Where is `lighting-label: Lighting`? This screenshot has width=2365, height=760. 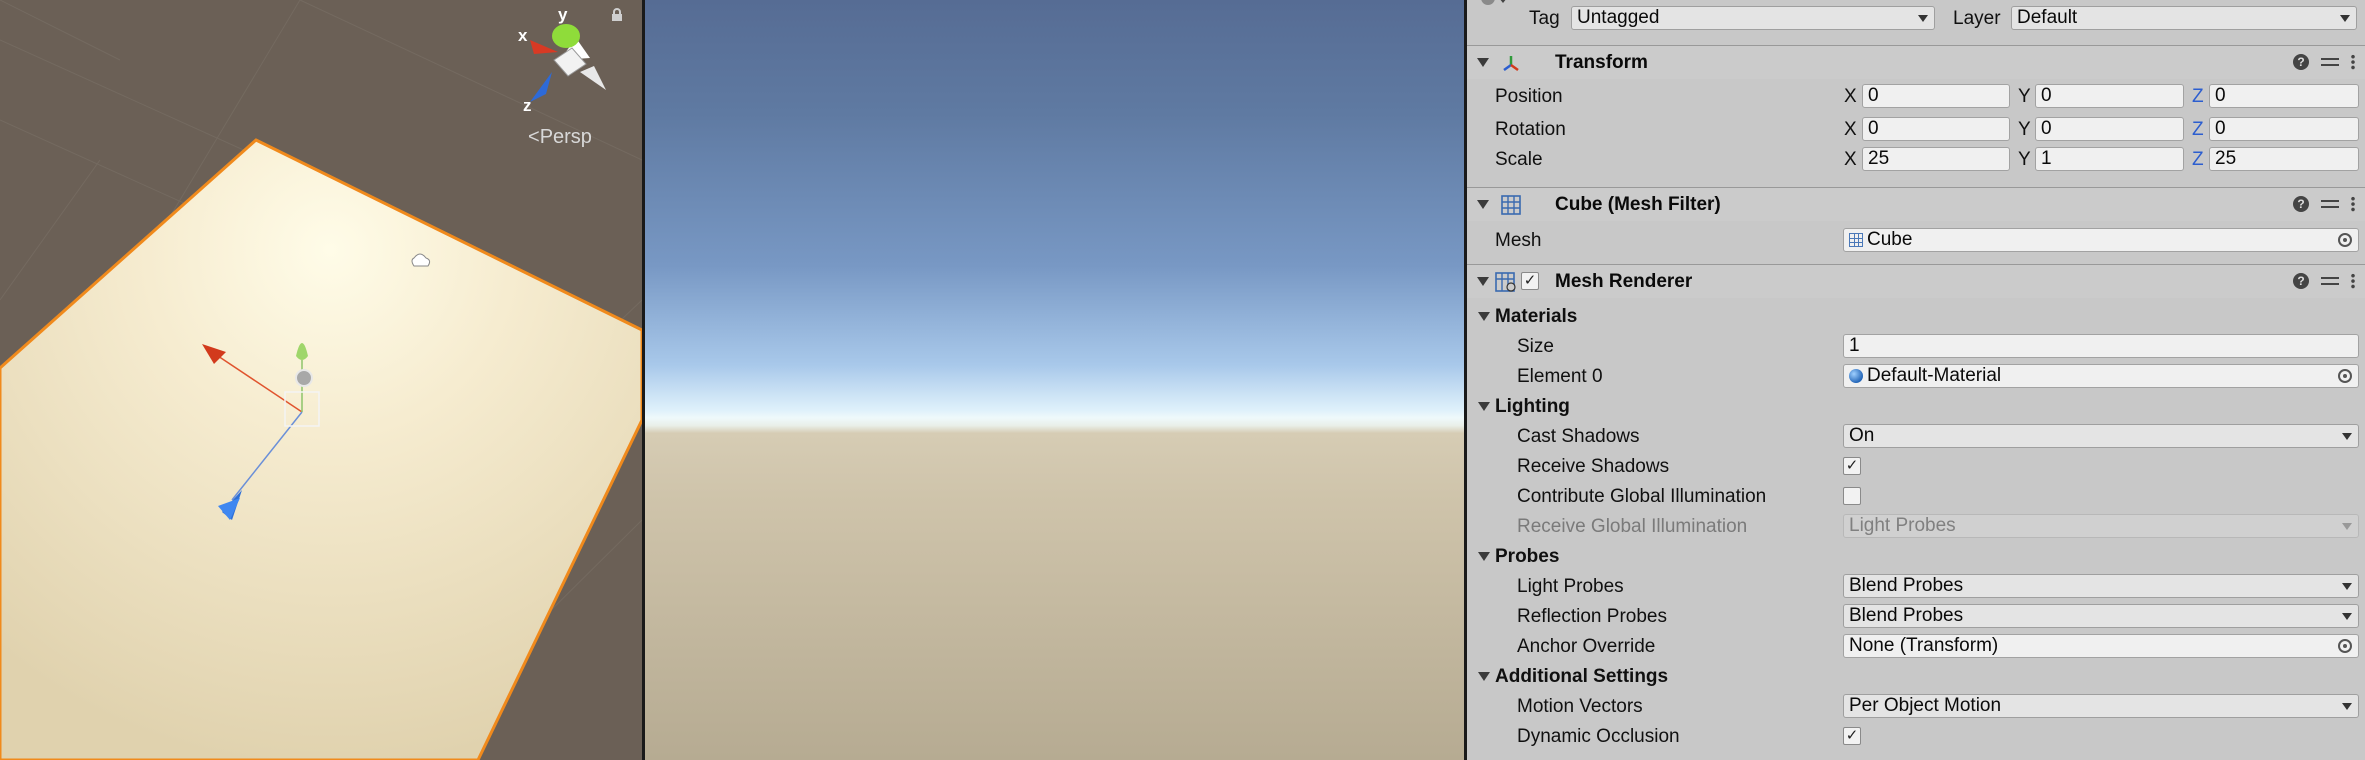
lighting-label: Lighting is located at coordinates (1532, 407).